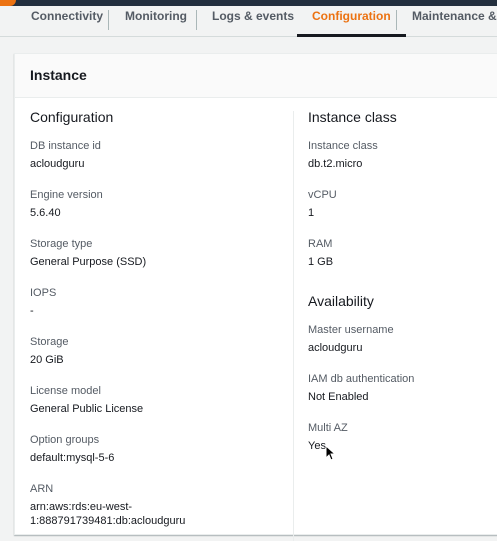 This screenshot has width=497, height=541. I want to click on tab-configuration: Configuration, so click(351, 21).